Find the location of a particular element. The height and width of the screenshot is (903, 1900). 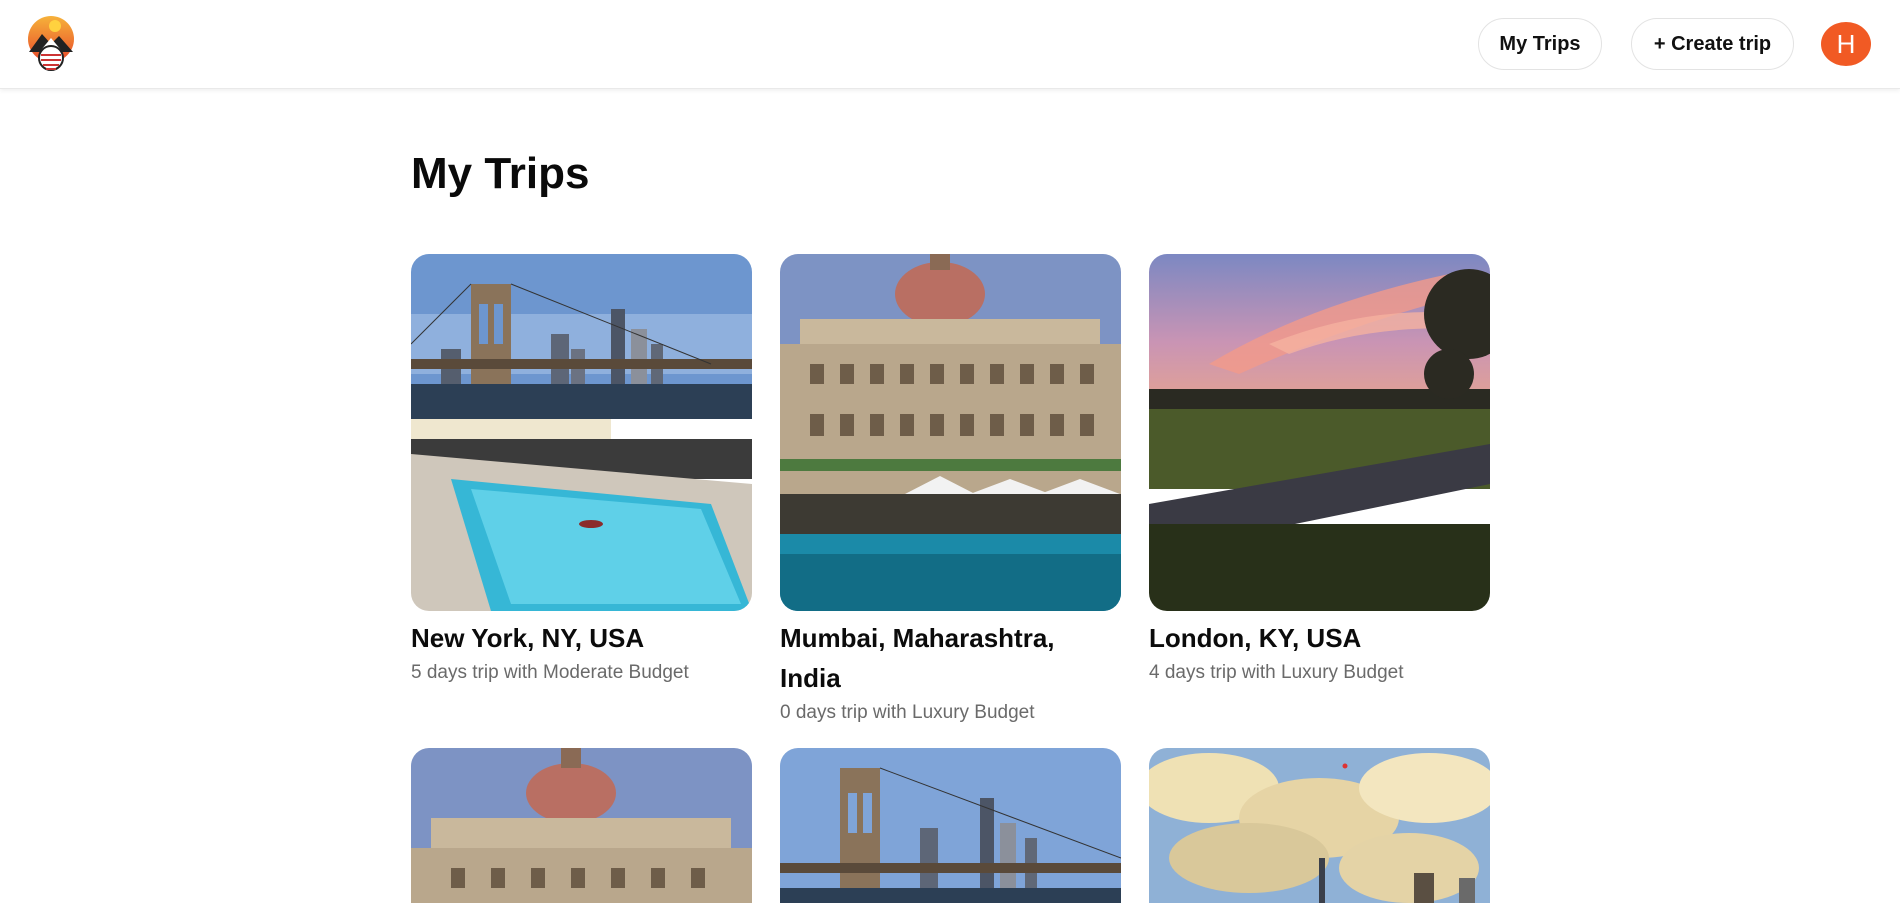

trip-image-brooklyn-bridge is located at coordinates (950, 825).